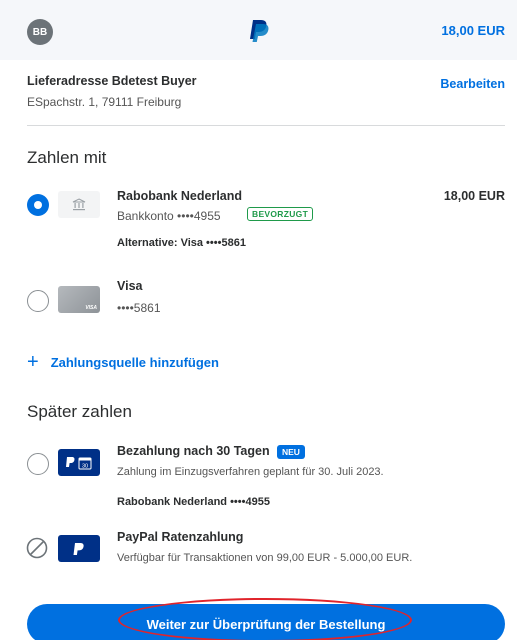  What do you see at coordinates (180, 196) in the screenshot?
I see `method-name-rabobank: Rabobank Nederland` at bounding box center [180, 196].